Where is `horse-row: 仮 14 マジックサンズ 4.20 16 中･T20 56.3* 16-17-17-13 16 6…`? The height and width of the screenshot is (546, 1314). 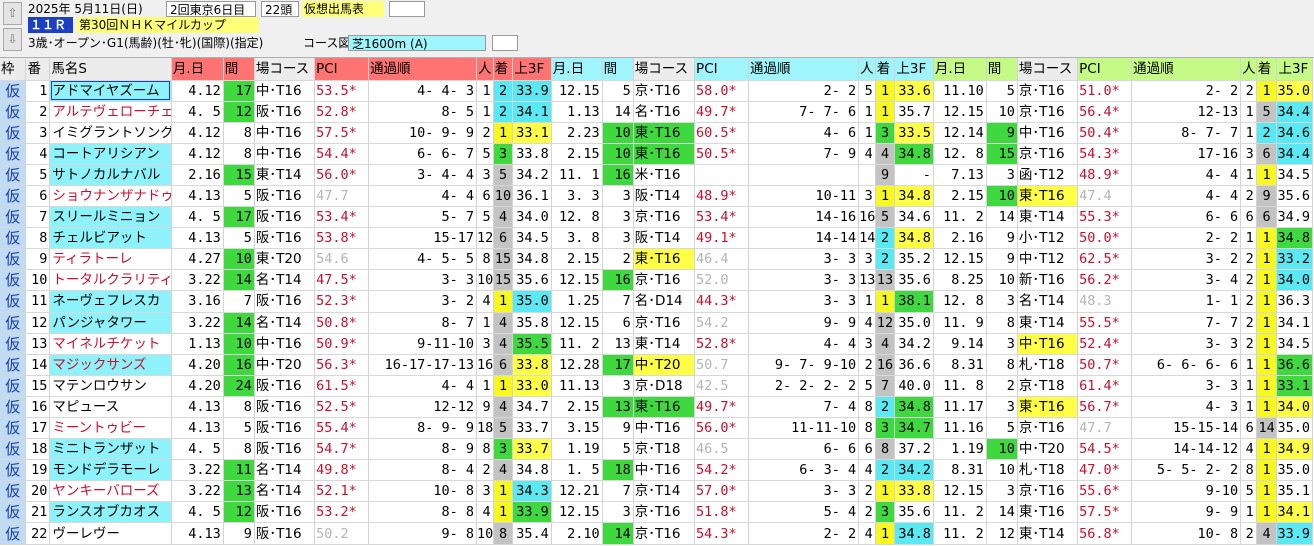 horse-row: 仮 14 マジックサンズ 4.20 16 中･T20 56.3* 16-17-17-13 16 6… is located at coordinates (656, 365).